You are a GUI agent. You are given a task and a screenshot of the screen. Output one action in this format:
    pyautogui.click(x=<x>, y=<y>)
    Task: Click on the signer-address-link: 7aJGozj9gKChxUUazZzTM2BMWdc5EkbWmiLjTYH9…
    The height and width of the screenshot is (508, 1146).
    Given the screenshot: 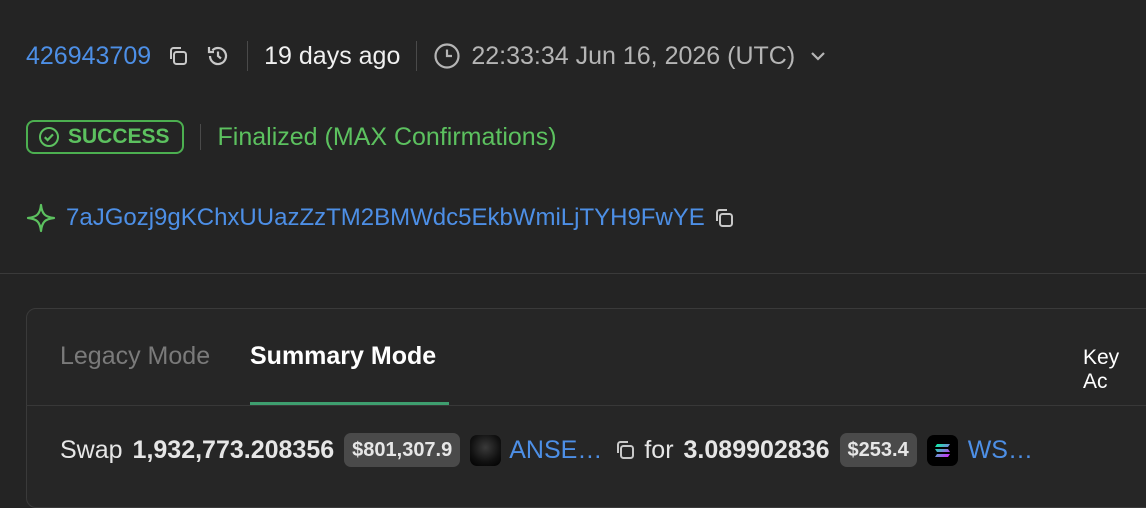 What is the action you would take?
    pyautogui.click(x=385, y=218)
    